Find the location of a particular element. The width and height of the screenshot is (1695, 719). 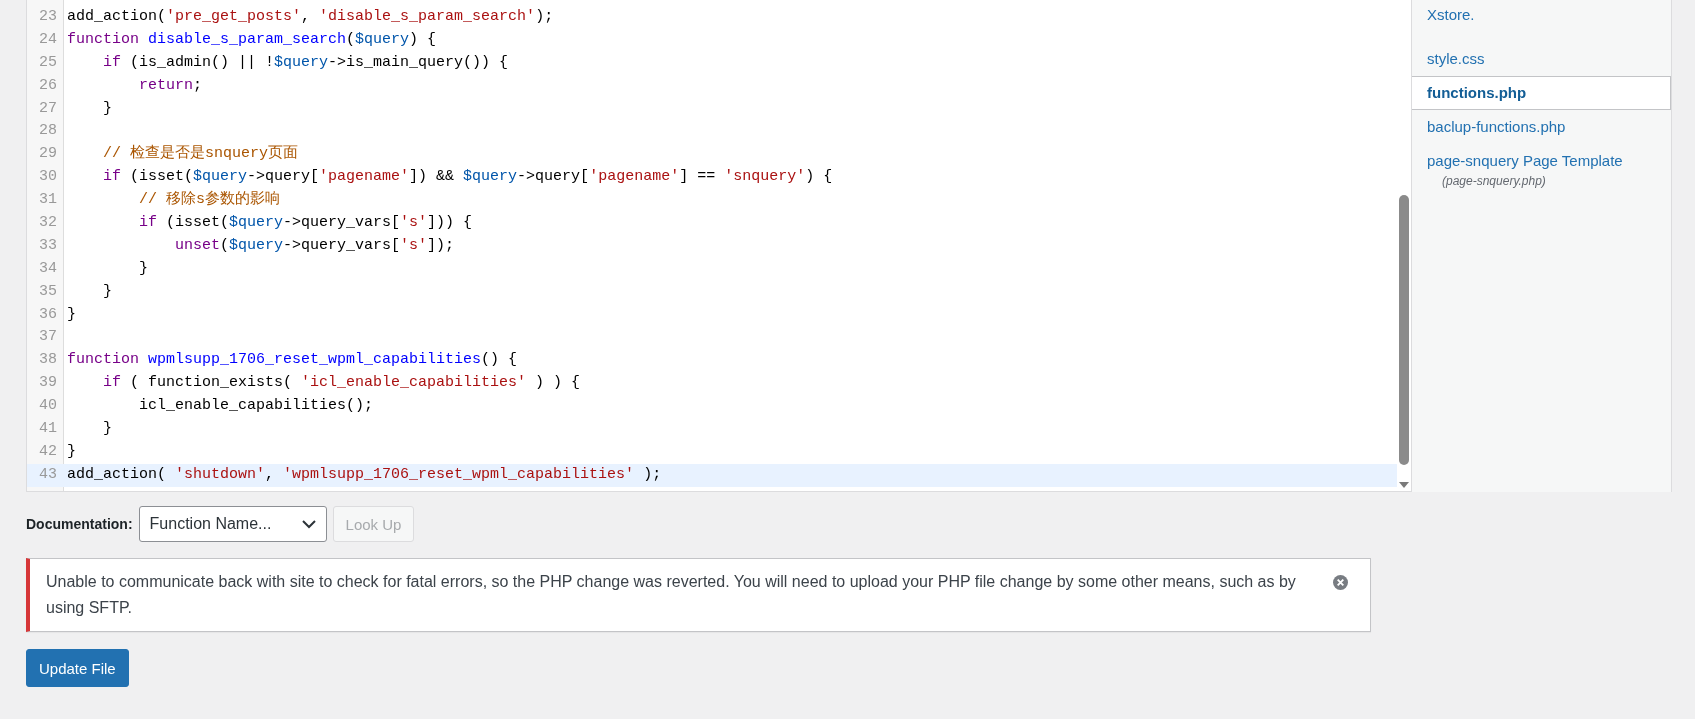

line-number: 43 is located at coordinates (48, 474).